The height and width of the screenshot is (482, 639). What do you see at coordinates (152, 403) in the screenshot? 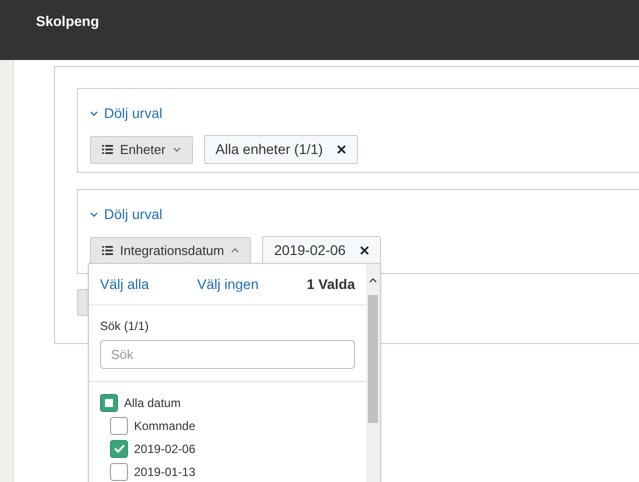
I see `option-label: Alla datum` at bounding box center [152, 403].